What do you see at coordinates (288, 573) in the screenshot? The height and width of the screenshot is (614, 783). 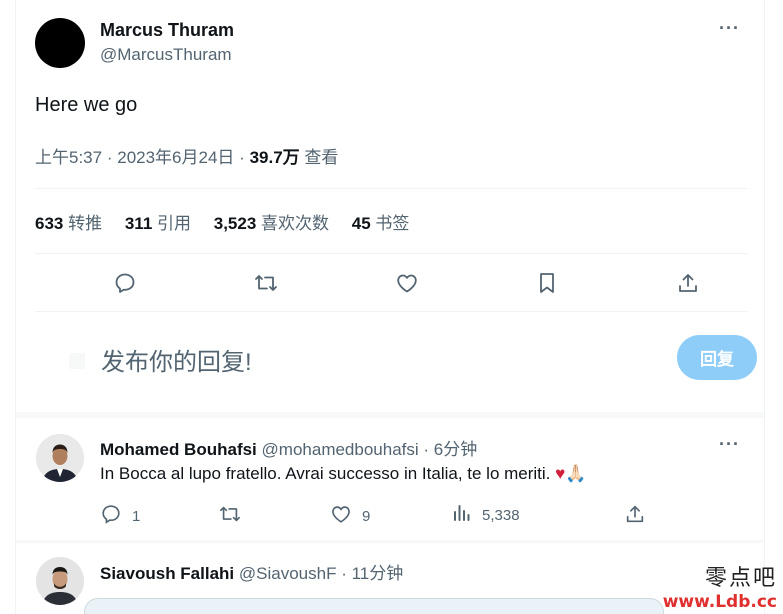 I see `reply-author-handle: @SiavoushF` at bounding box center [288, 573].